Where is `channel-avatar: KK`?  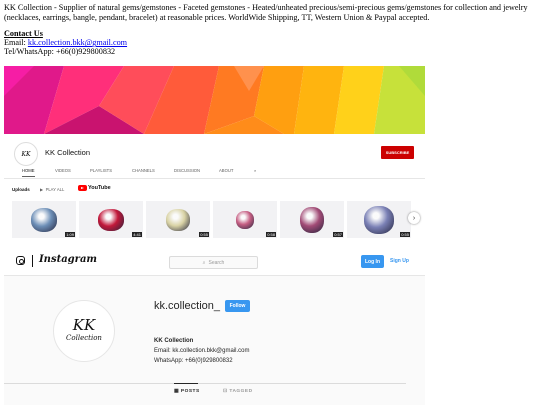 channel-avatar: KK is located at coordinates (26, 154).